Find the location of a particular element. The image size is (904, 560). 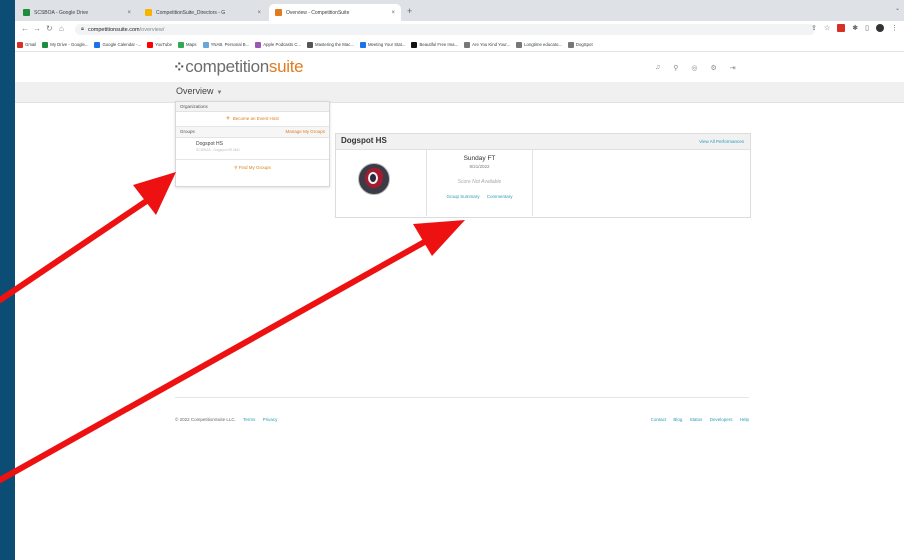

home-icon: ⌂ is located at coordinates (61, 29).